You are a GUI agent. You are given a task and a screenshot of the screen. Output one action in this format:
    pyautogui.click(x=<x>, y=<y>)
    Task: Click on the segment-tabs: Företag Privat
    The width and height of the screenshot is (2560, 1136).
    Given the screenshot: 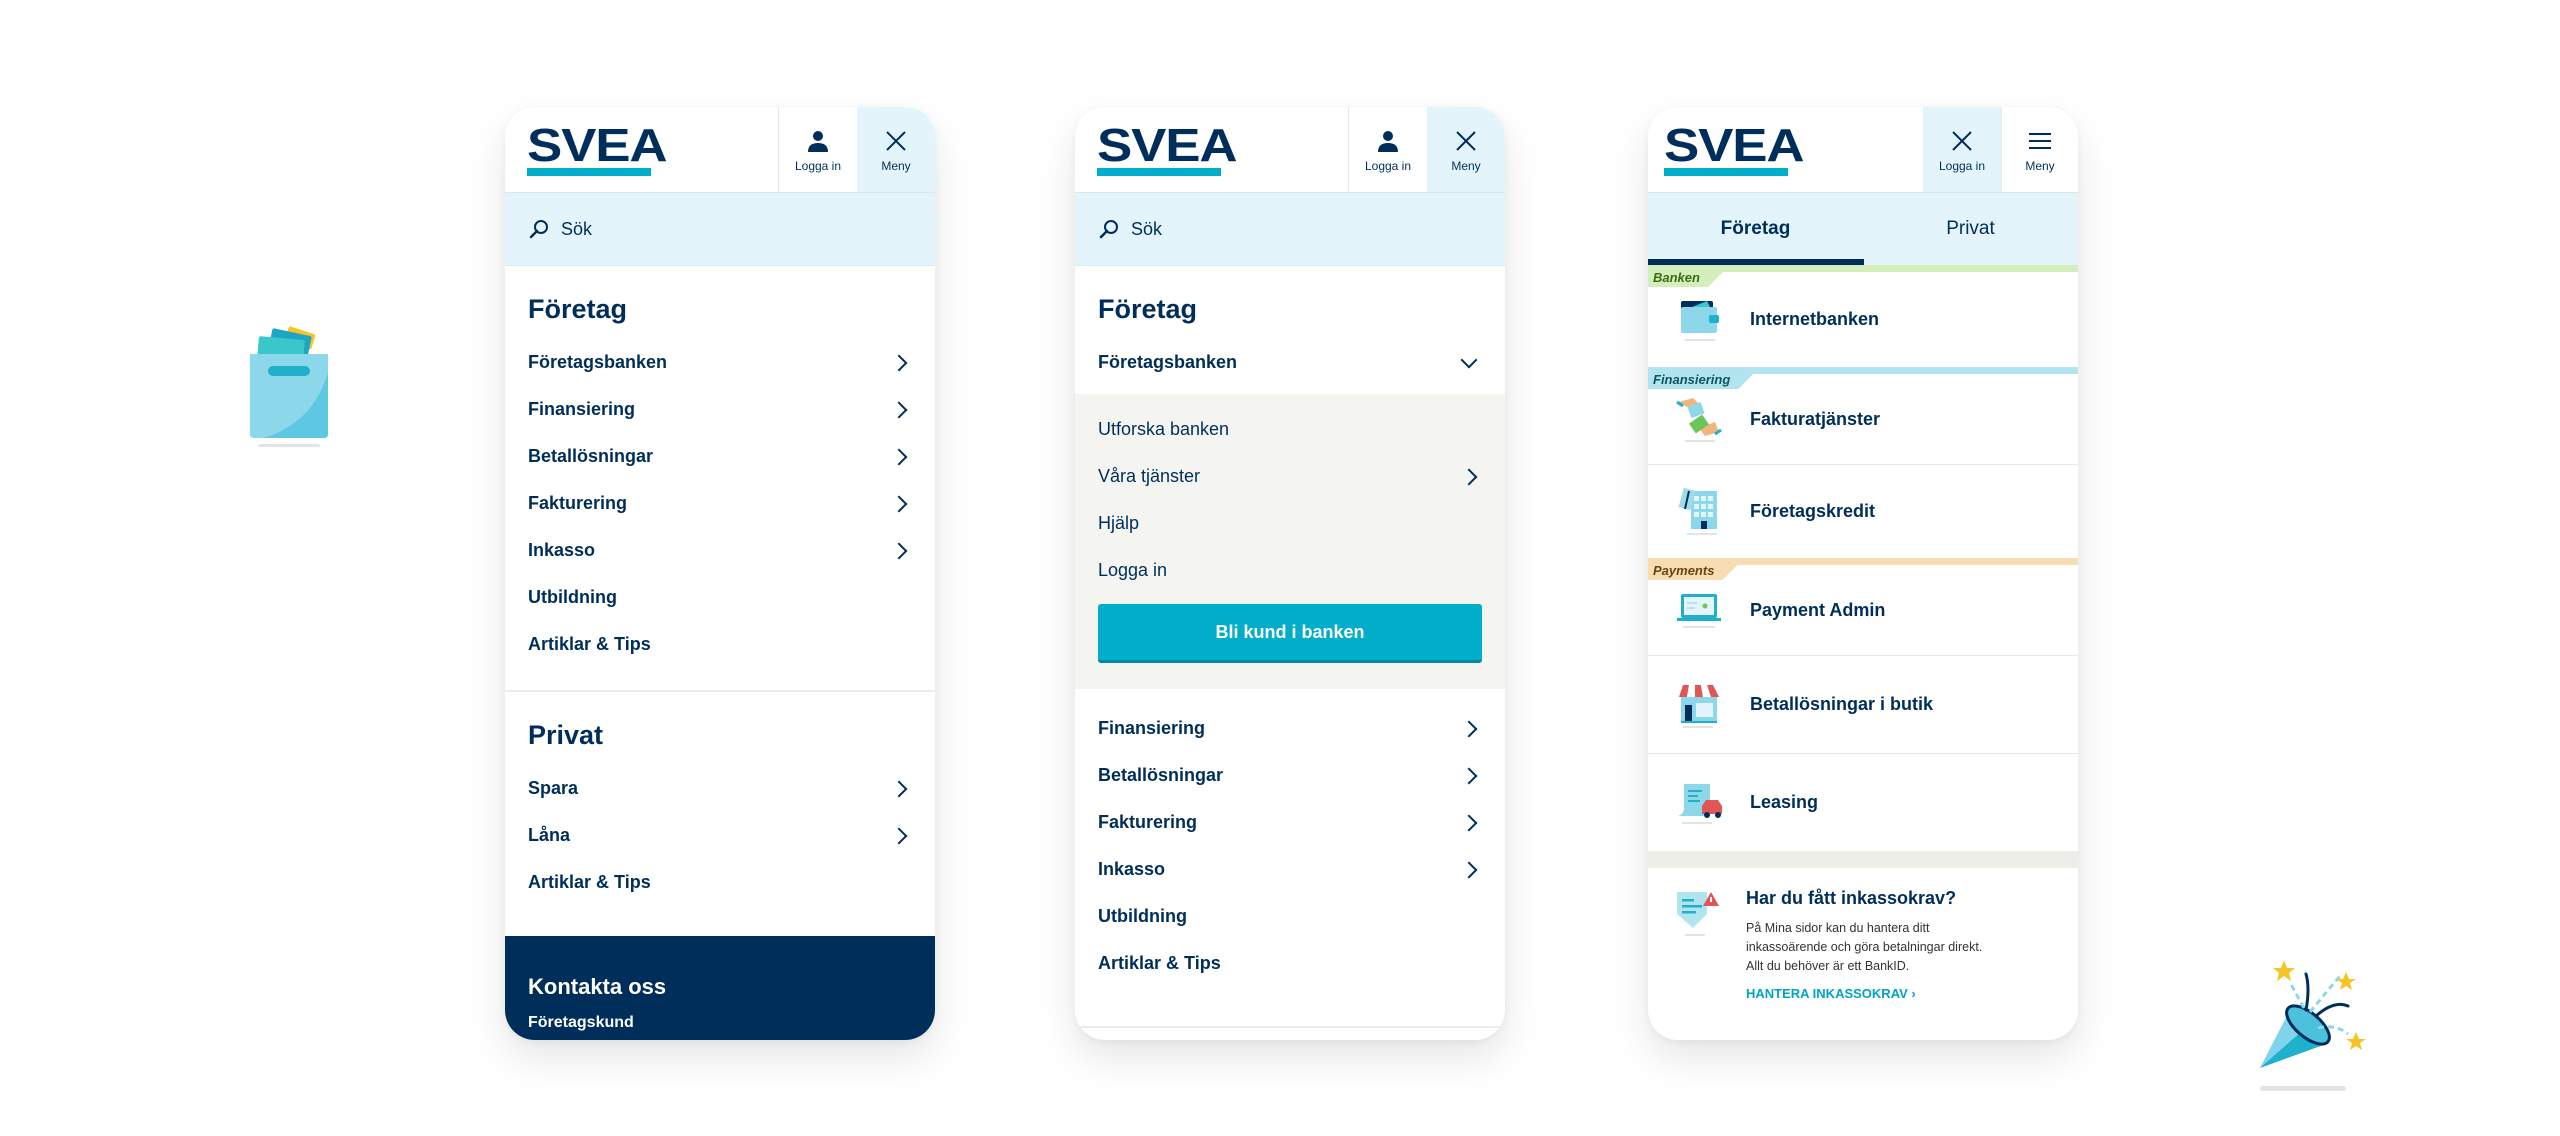 What is the action you would take?
    pyautogui.click(x=1863, y=229)
    